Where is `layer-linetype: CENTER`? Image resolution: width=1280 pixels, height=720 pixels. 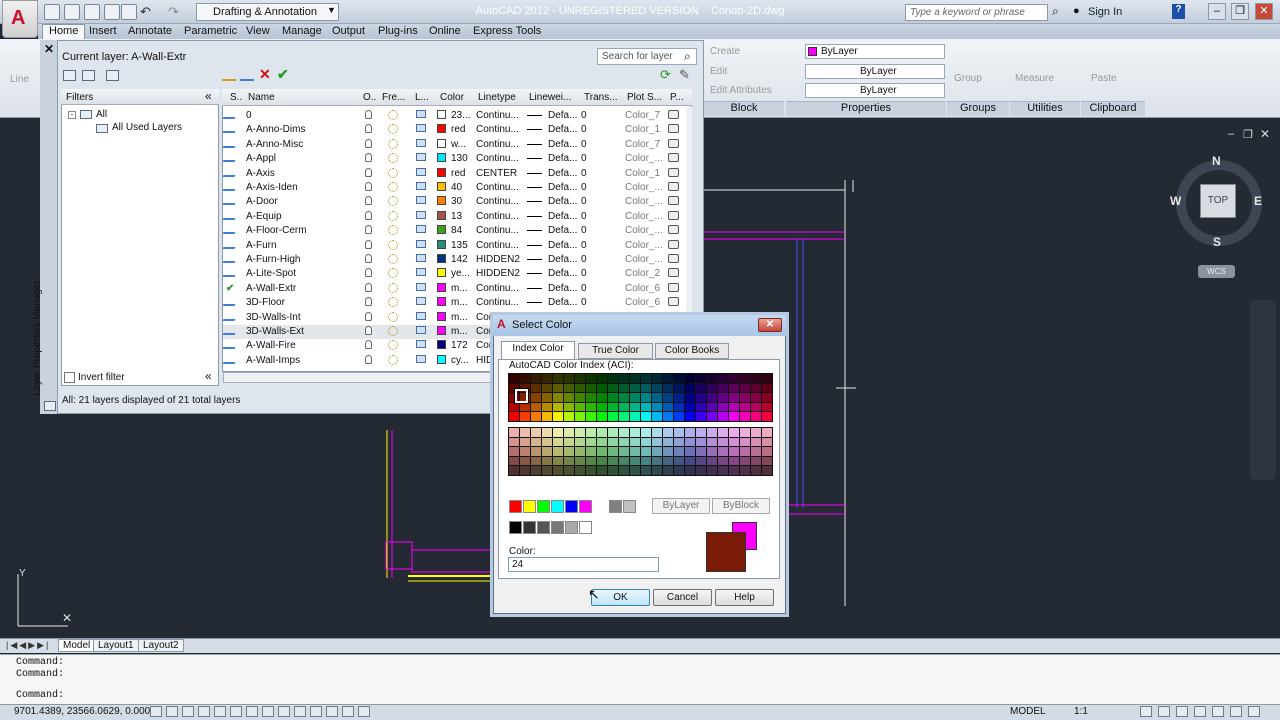 layer-linetype: CENTER is located at coordinates (501, 173).